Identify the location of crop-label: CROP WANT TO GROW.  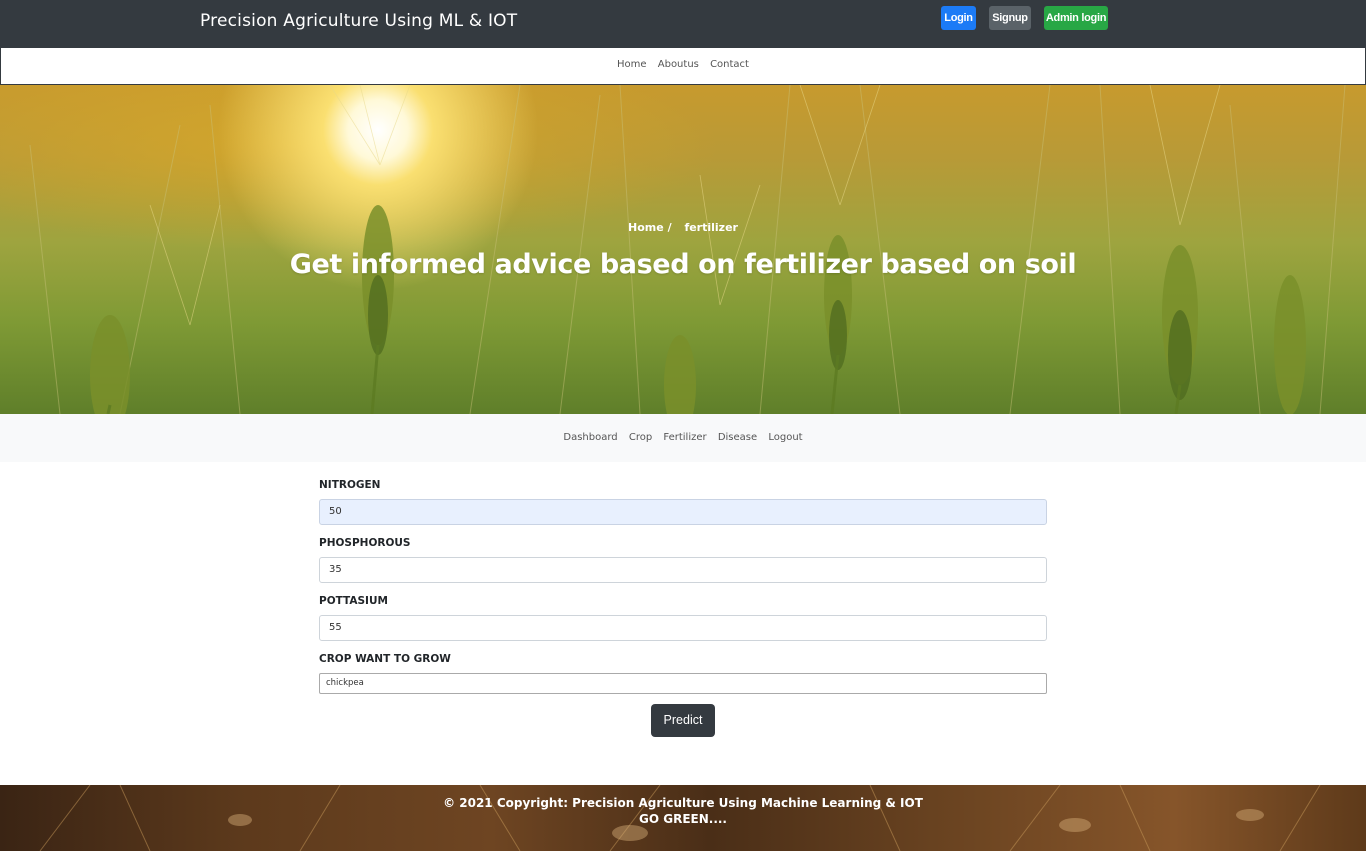
(385, 659).